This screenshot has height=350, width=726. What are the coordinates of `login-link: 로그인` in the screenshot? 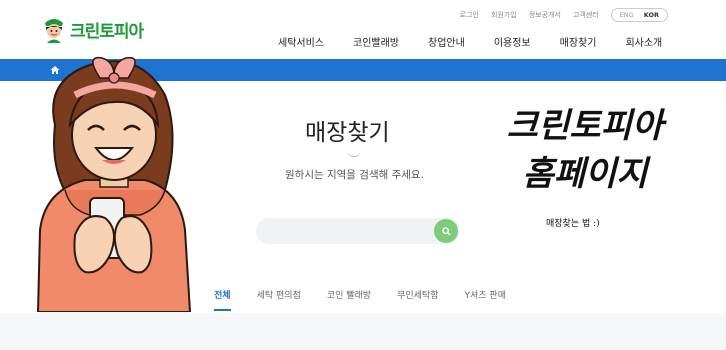 It's located at (469, 15).